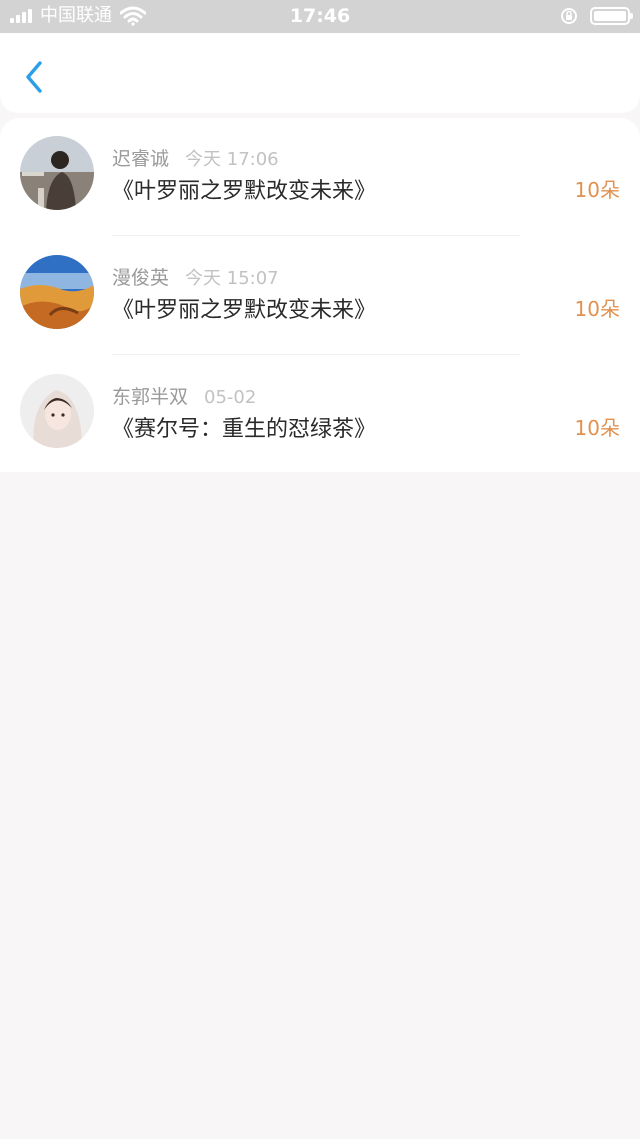  I want to click on battery-icon, so click(611, 16).